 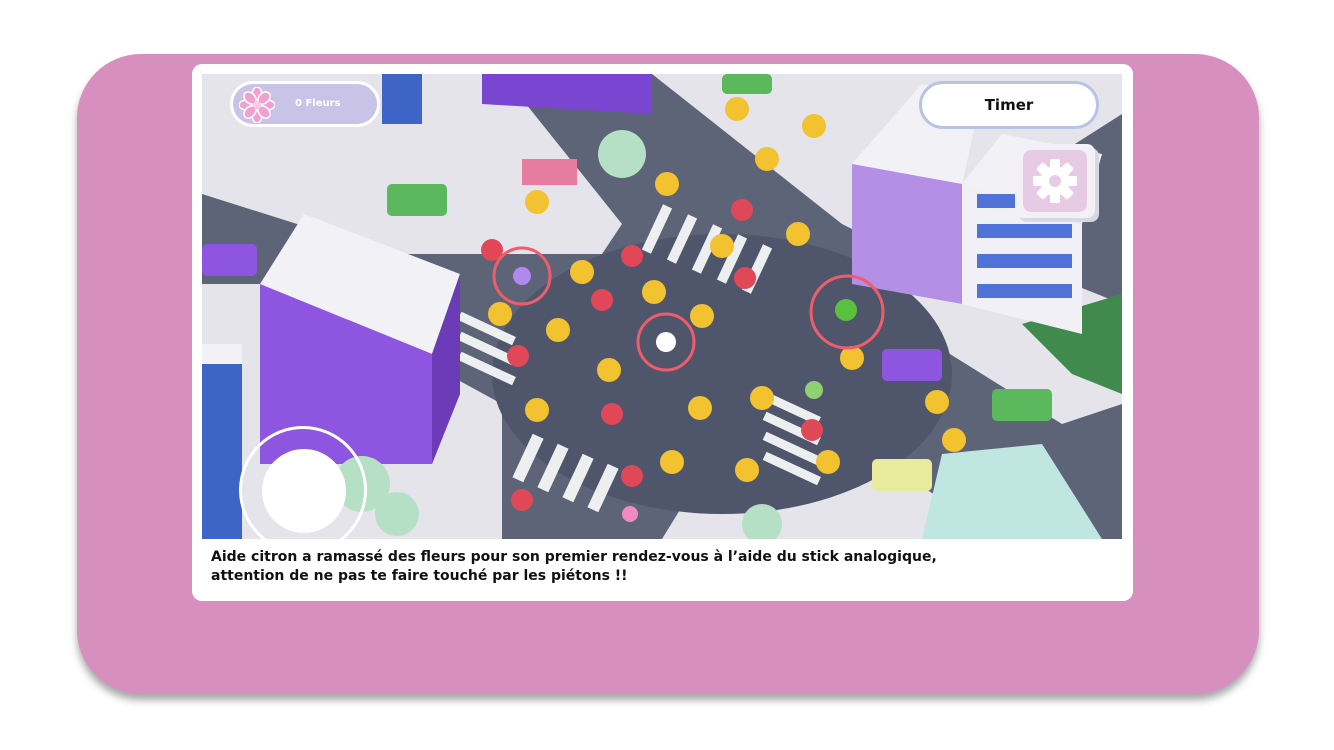 I want to click on flower-counter: 0 Fleurs, so click(x=305, y=104).